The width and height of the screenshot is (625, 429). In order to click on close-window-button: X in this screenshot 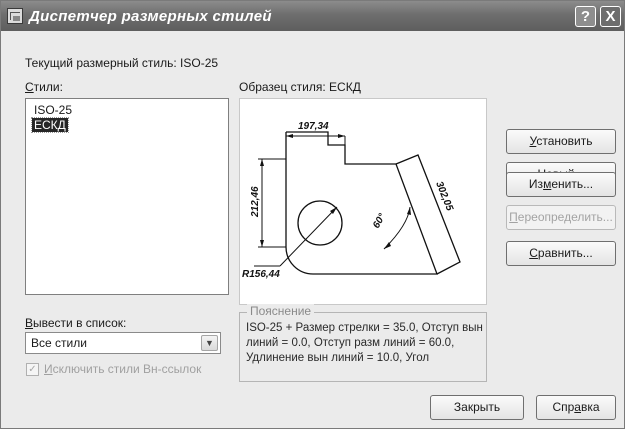, I will do `click(610, 16)`.